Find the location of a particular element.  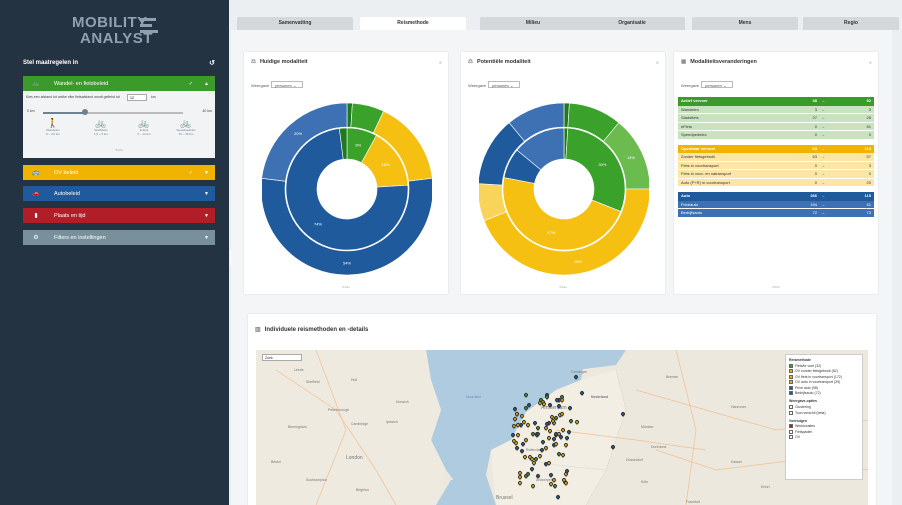

legend-item: Werklocaties is located at coordinates (824, 426).